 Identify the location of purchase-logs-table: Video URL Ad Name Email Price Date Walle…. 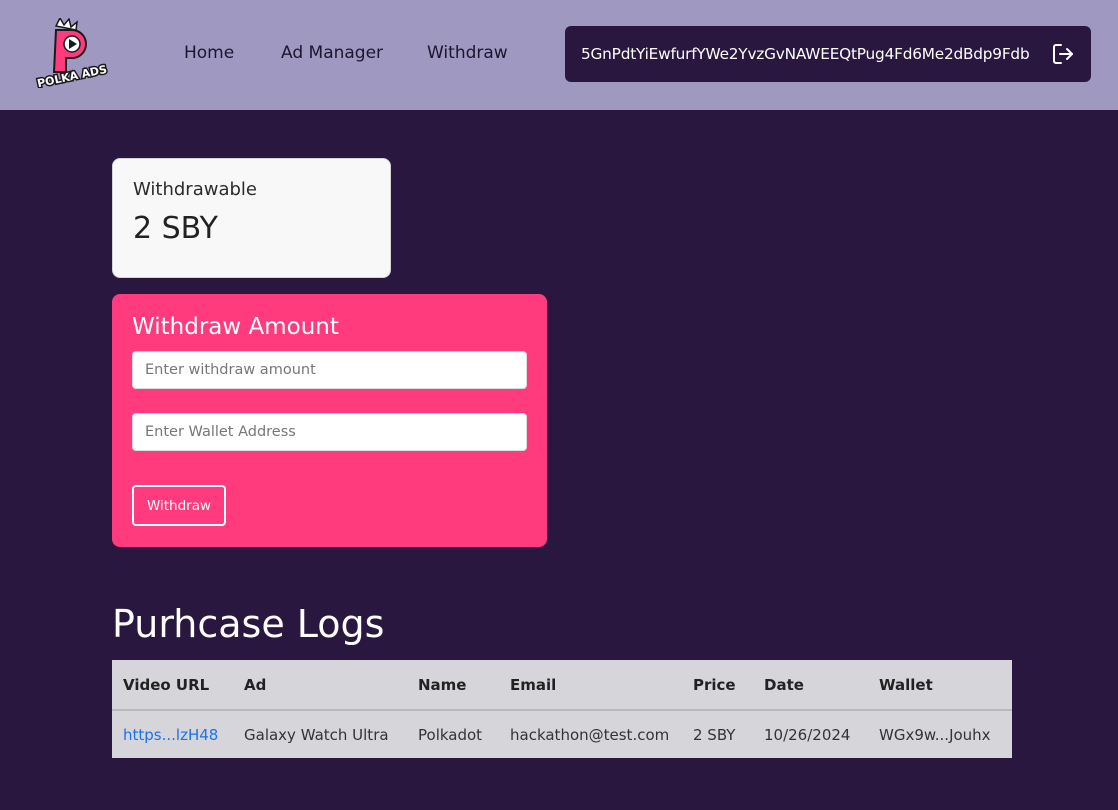
(562, 709).